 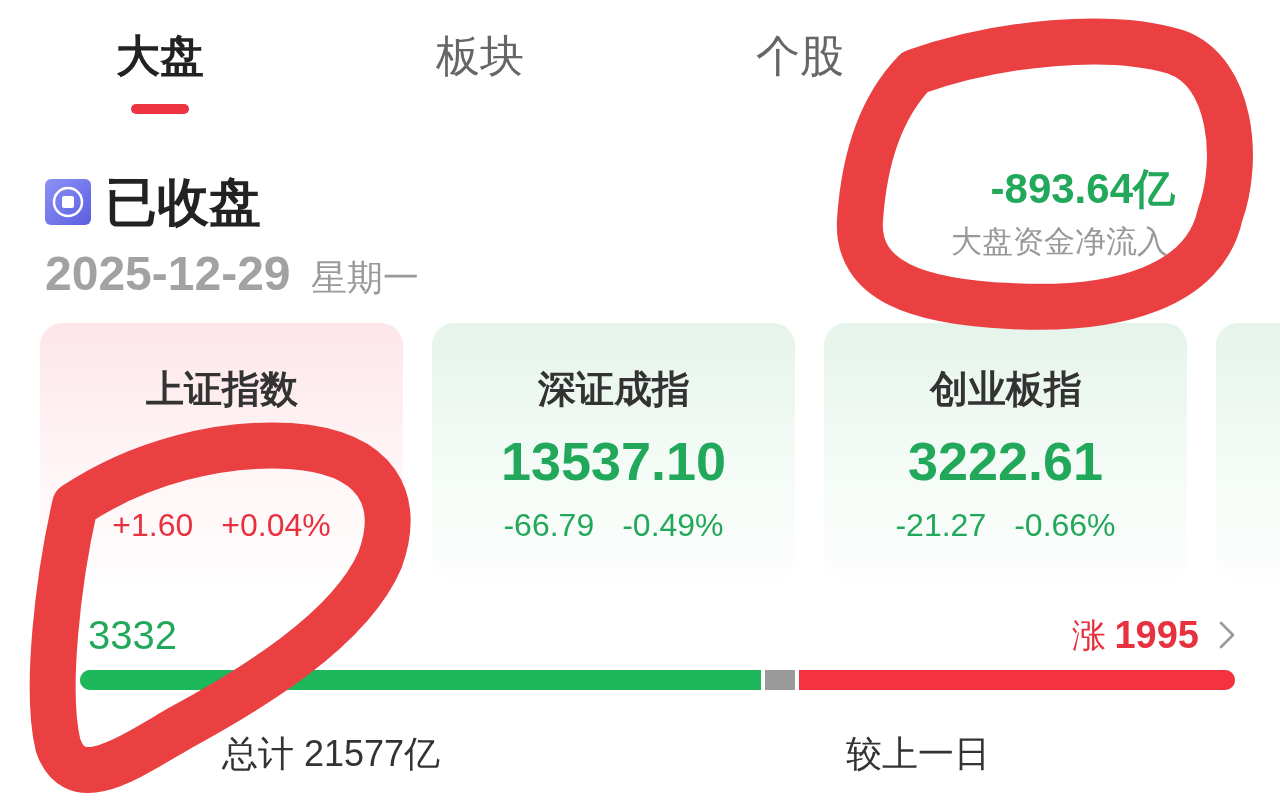 What do you see at coordinates (183, 202) in the screenshot?
I see `market-status: 已收盘` at bounding box center [183, 202].